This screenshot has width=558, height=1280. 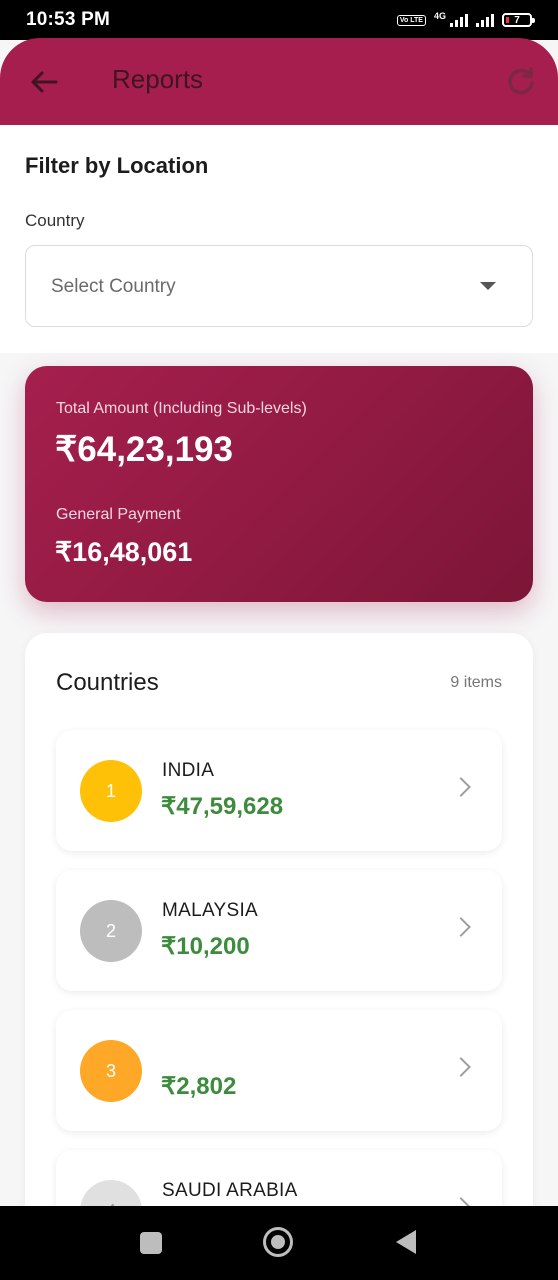 I want to click on total-amount-value: ₹64,23,193, so click(x=144, y=449).